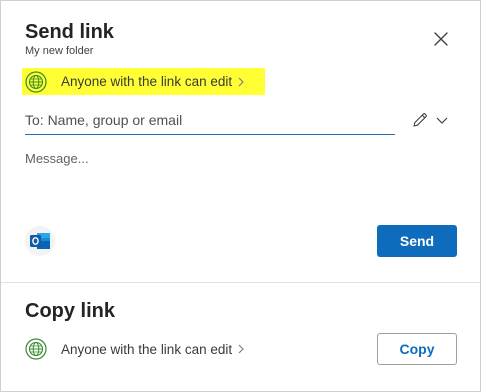  I want to click on copy-link-permission-label: Anyone with the link can edit, so click(147, 349).